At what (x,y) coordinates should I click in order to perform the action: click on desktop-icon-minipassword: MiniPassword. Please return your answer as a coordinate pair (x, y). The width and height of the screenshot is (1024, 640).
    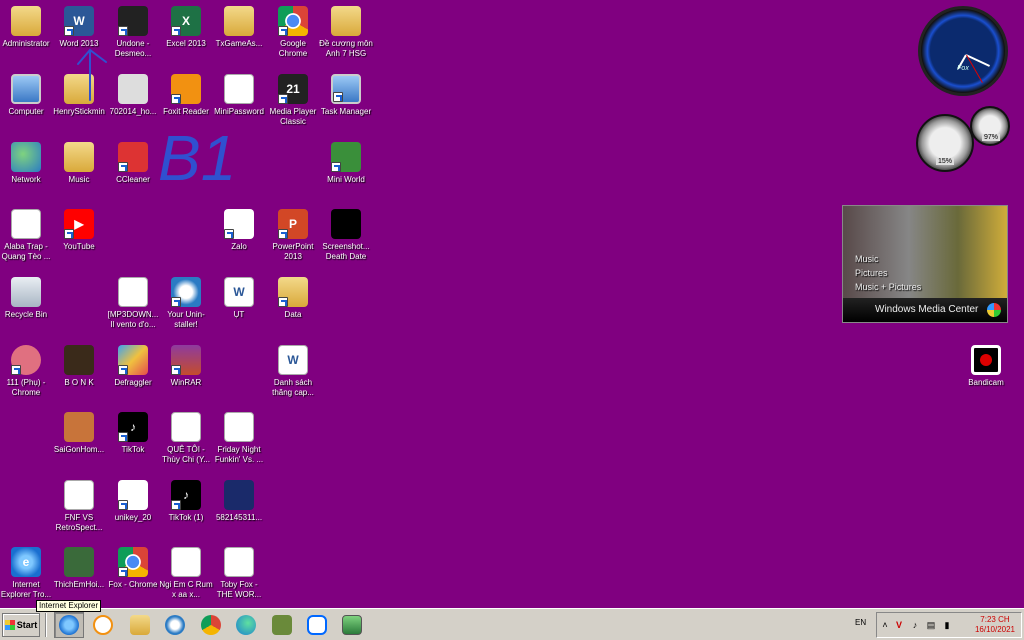
    Looking at the image, I should click on (239, 93).